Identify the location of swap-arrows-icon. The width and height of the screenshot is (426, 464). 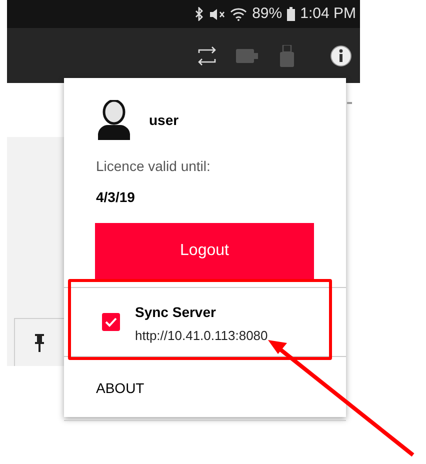
(207, 56).